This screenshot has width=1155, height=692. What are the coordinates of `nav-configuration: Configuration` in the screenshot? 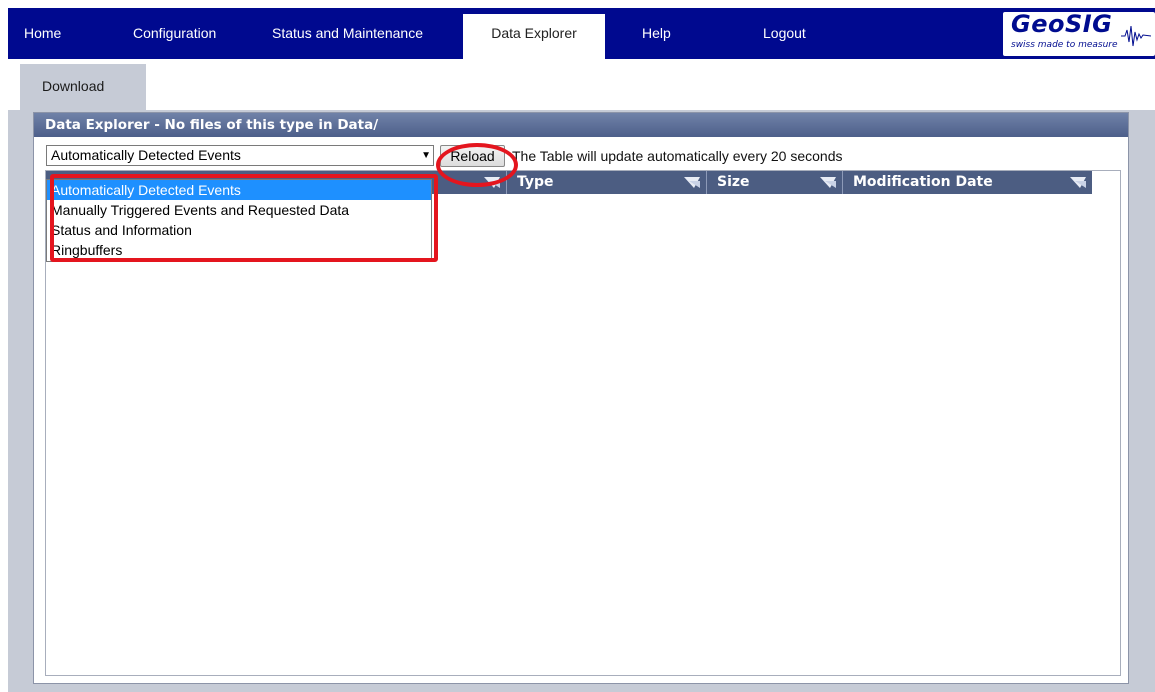 It's located at (174, 33).